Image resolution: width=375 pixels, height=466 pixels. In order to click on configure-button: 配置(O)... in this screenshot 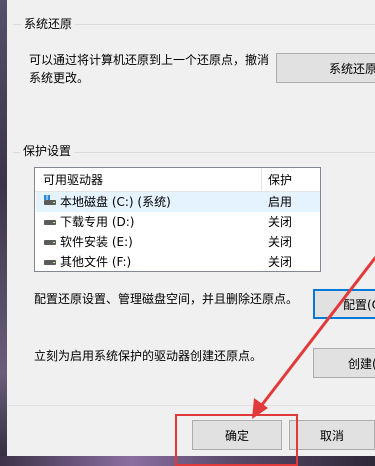, I will do `click(344, 304)`.